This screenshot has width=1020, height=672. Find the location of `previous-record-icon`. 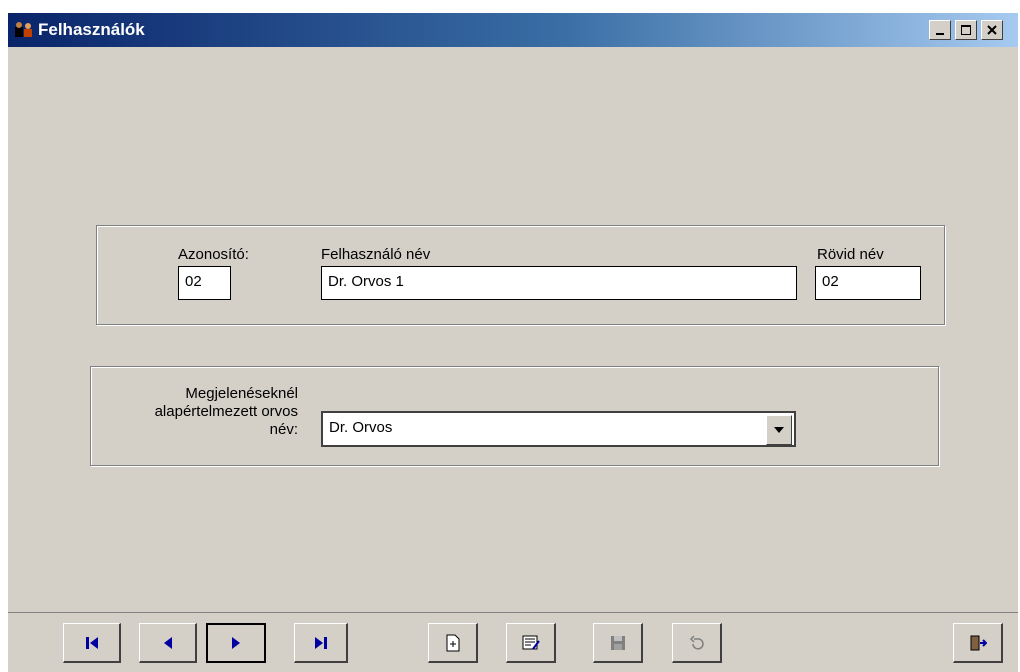

previous-record-icon is located at coordinates (167, 642).